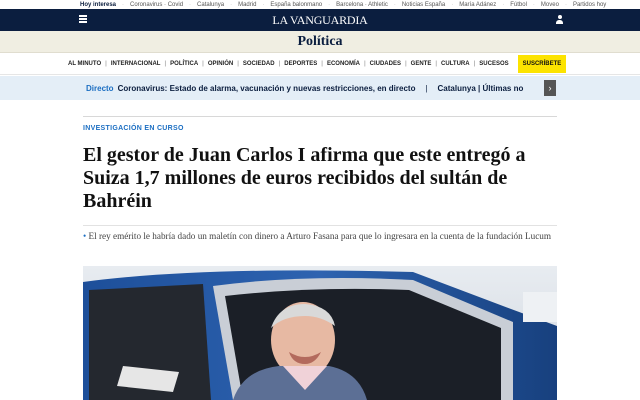 The image size is (640, 400). I want to click on trending-link: Noticias España, so click(423, 5).